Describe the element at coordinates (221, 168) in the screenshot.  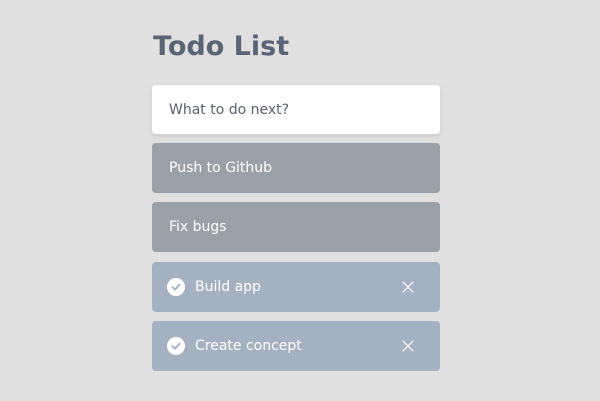
I see `todo-label: Push to Github` at that location.